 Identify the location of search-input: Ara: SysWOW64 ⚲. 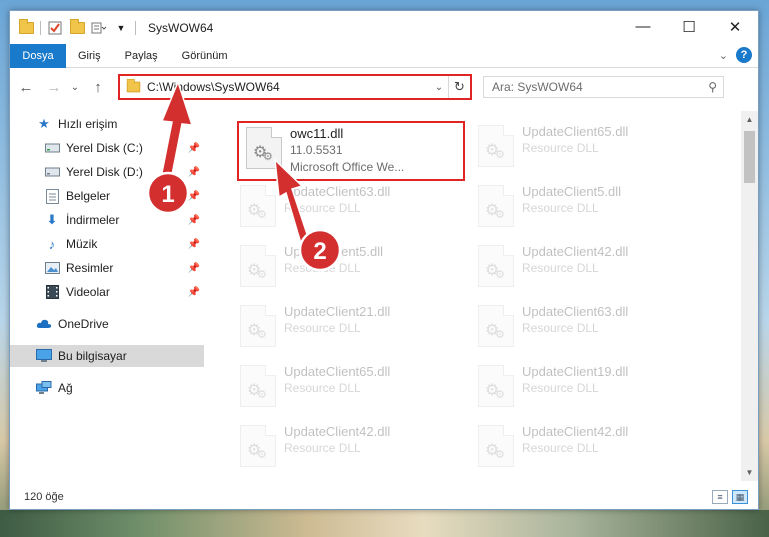
(603, 87).